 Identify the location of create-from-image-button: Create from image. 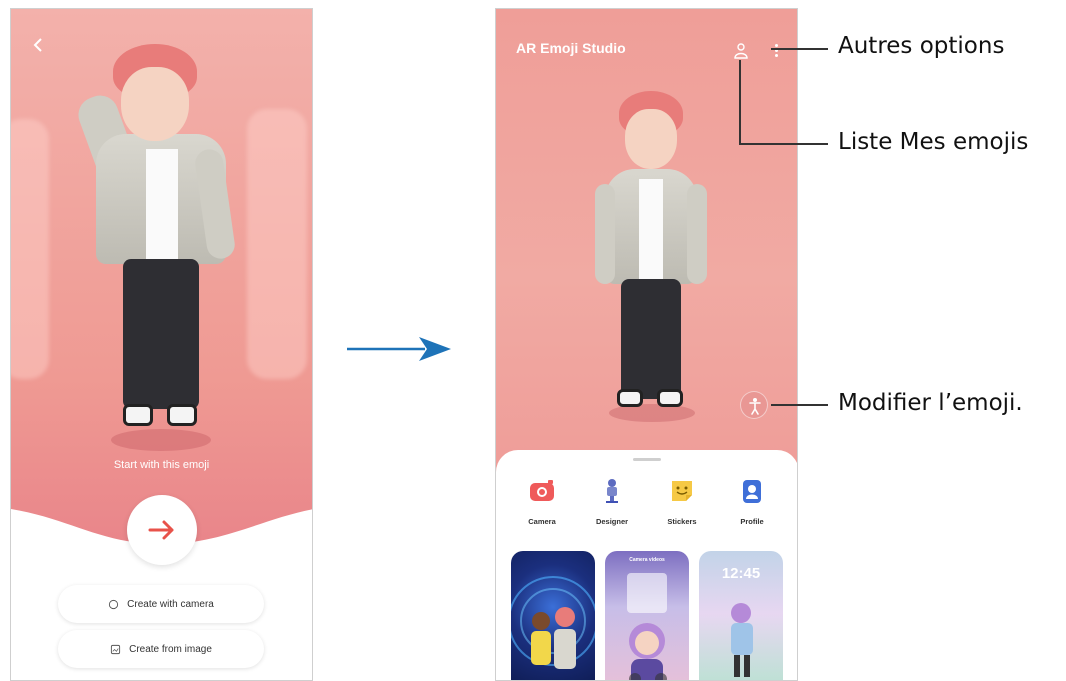
(161, 649).